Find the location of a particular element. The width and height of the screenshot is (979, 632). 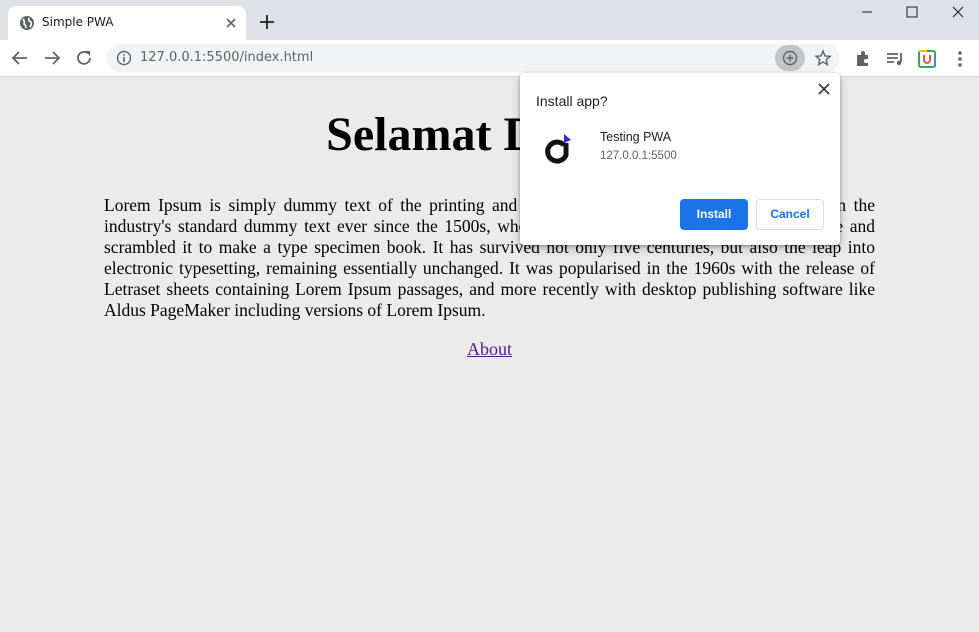

app-name: Testing PWA is located at coordinates (636, 137).